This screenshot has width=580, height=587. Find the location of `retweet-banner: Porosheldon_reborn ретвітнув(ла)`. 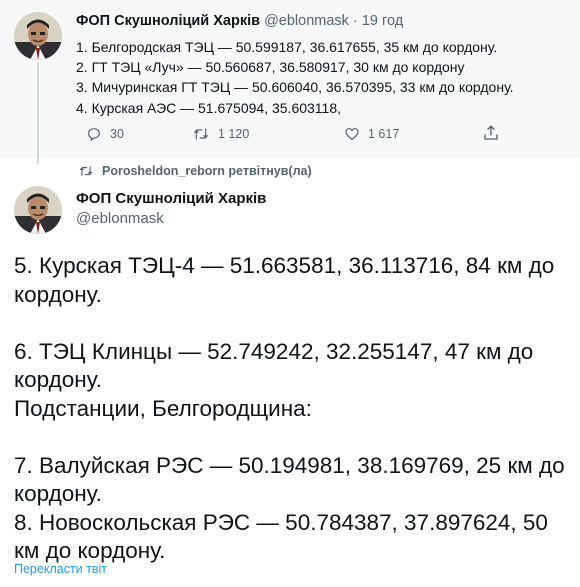

retweet-banner: Porosheldon_reborn ретвітнув(ла) is located at coordinates (194, 171).